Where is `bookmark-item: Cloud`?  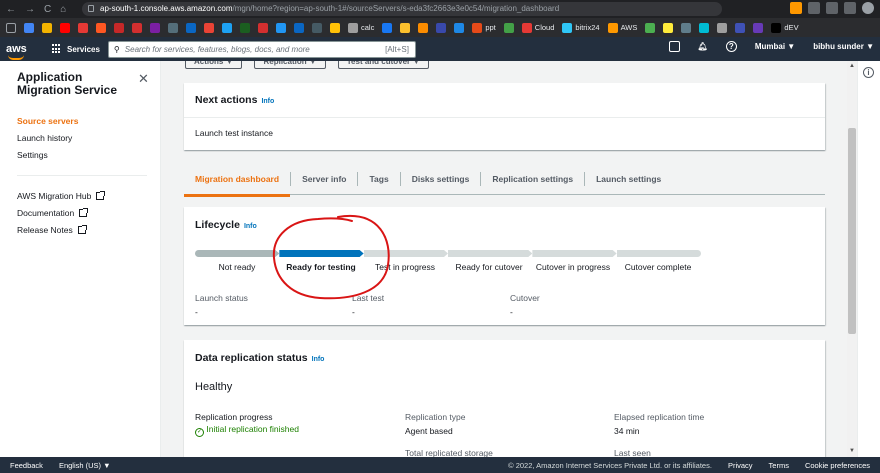 bookmark-item: Cloud is located at coordinates (537, 27).